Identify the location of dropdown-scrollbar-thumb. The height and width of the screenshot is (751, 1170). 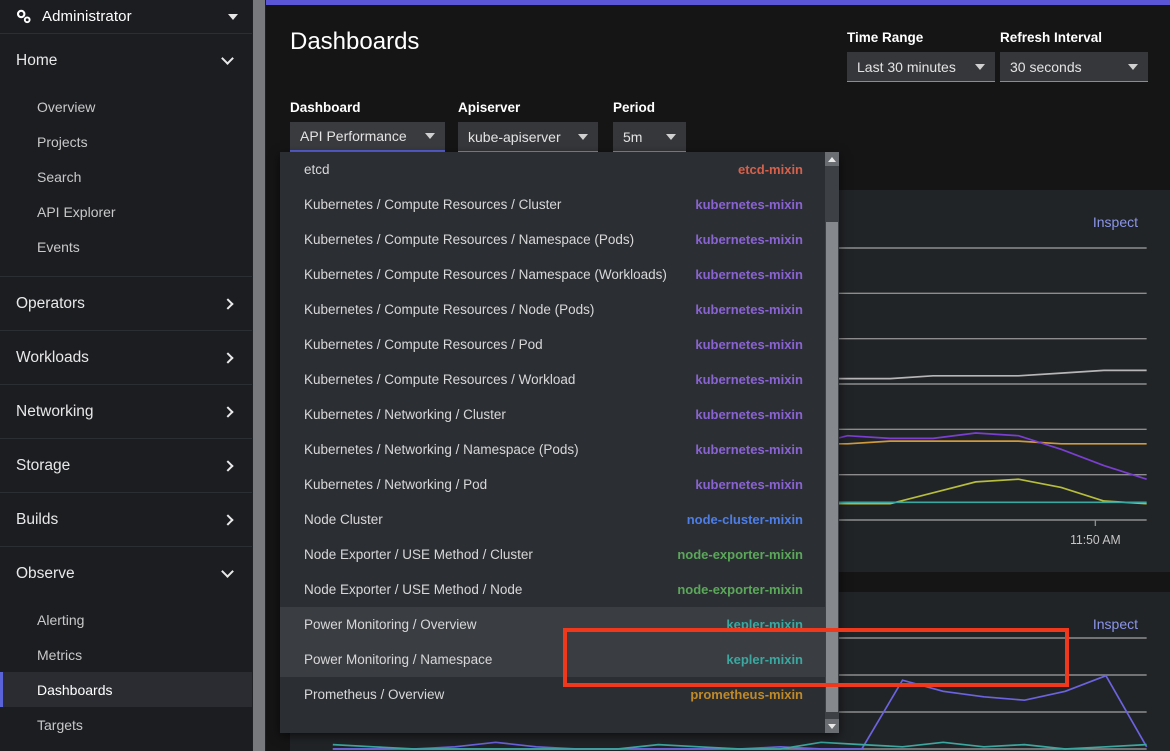
(832, 467).